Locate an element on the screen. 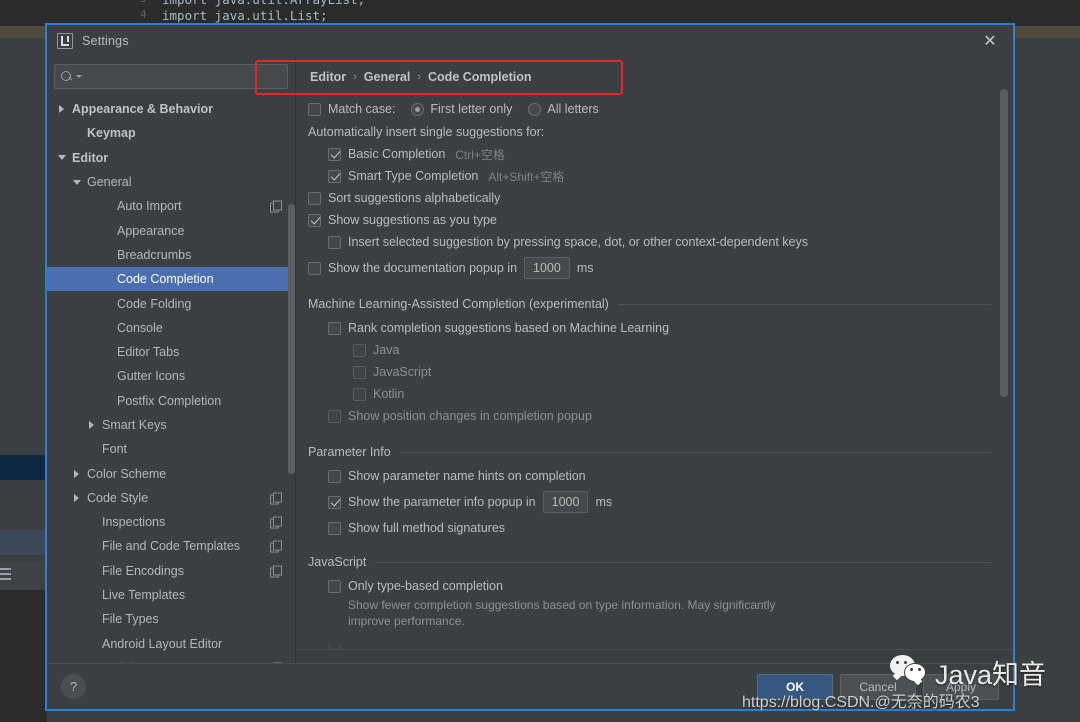  search-icon is located at coordinates (67, 76).